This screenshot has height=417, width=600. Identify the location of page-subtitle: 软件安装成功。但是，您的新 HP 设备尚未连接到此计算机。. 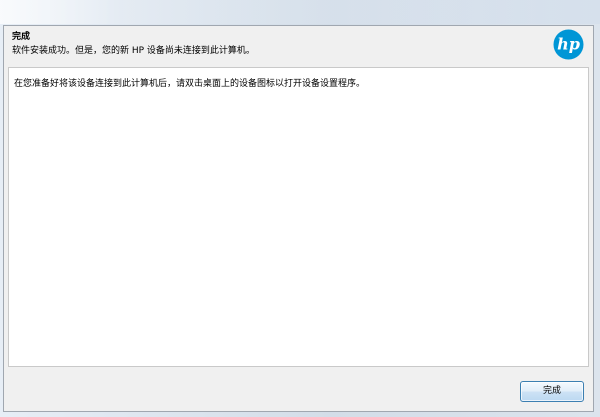
(133, 51).